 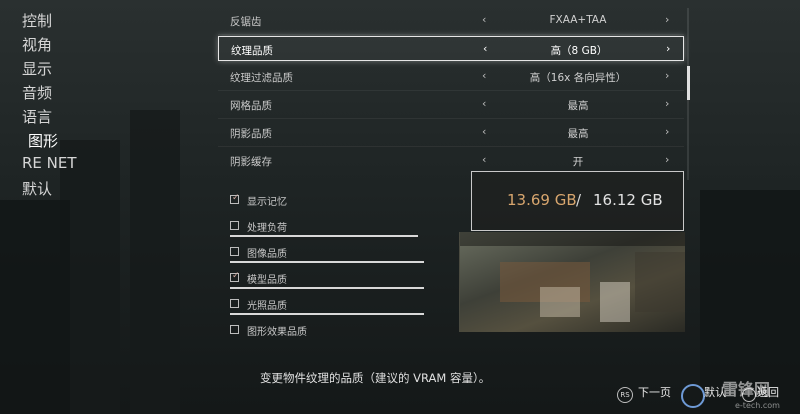 I want to click on setting-row-mesh-quality: 网格品质 ‹ 最高 ›, so click(x=451, y=104).